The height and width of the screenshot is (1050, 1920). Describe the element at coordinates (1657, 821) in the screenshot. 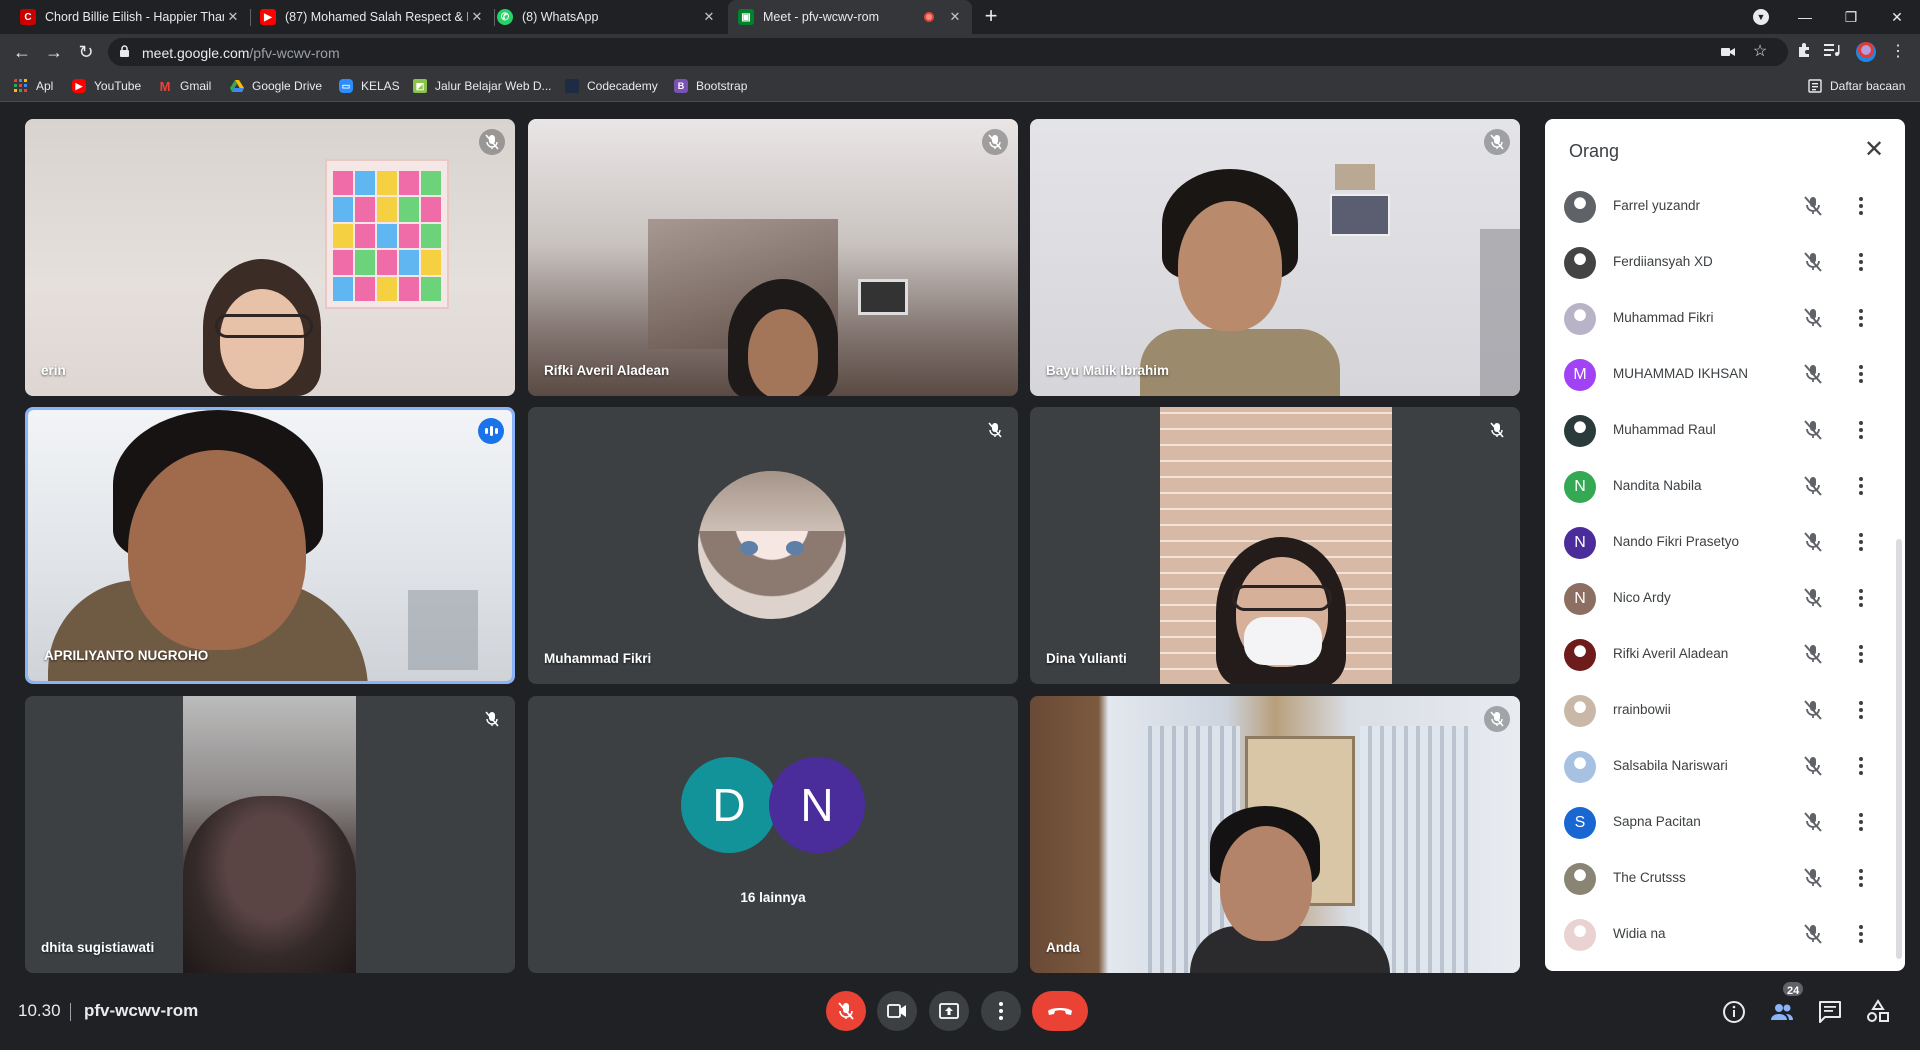

I see `participant-name: Sapna Pacitan` at that location.